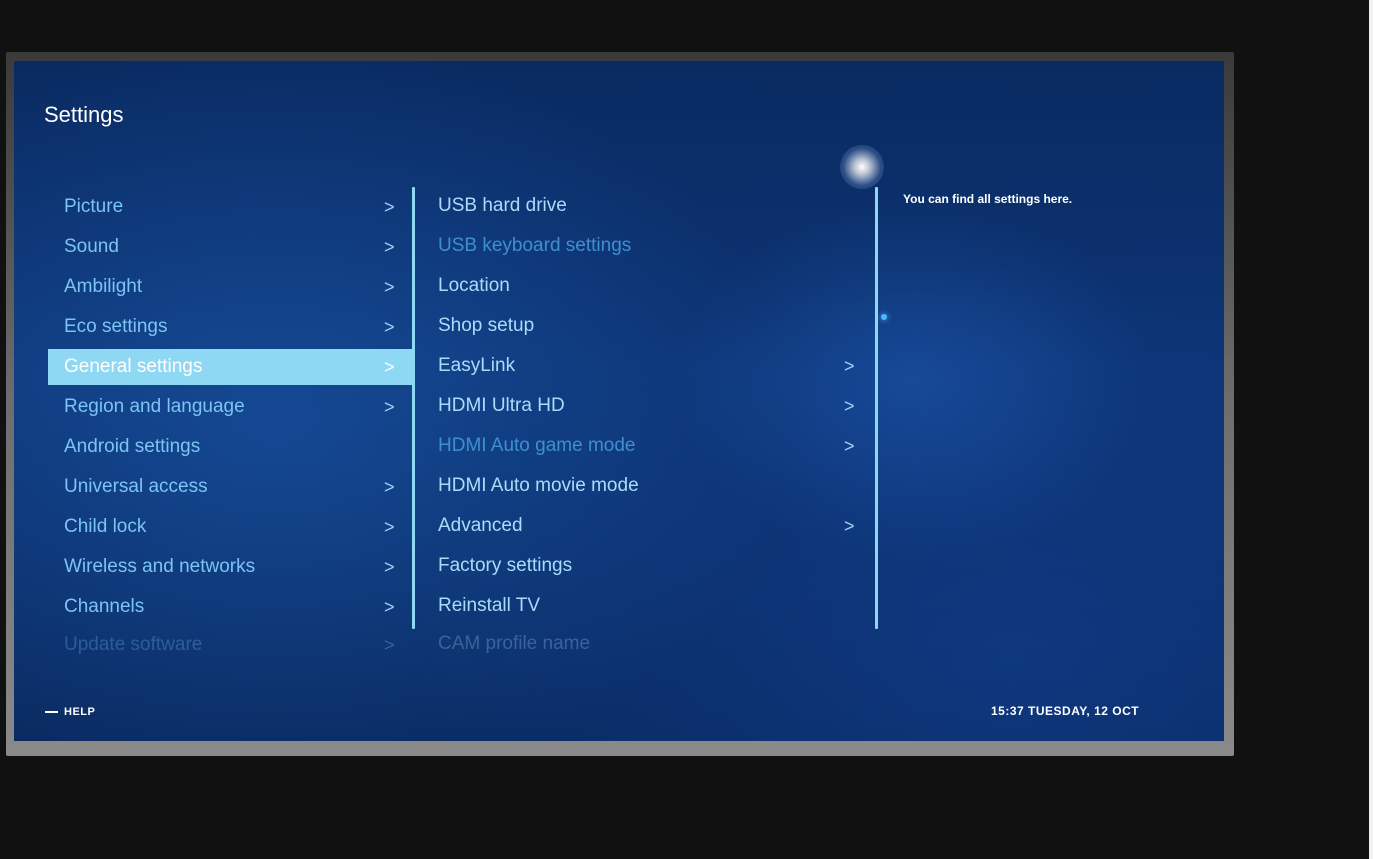  What do you see at coordinates (133, 644) in the screenshot?
I see `menu-item-label: Update software` at bounding box center [133, 644].